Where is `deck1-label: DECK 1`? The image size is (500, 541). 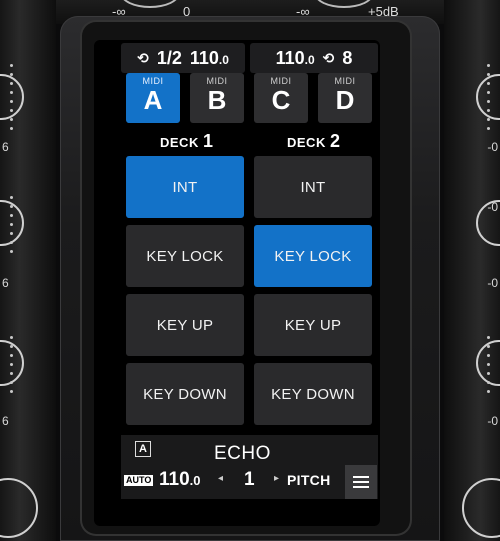
deck1-label: DECK 1 is located at coordinates (187, 141).